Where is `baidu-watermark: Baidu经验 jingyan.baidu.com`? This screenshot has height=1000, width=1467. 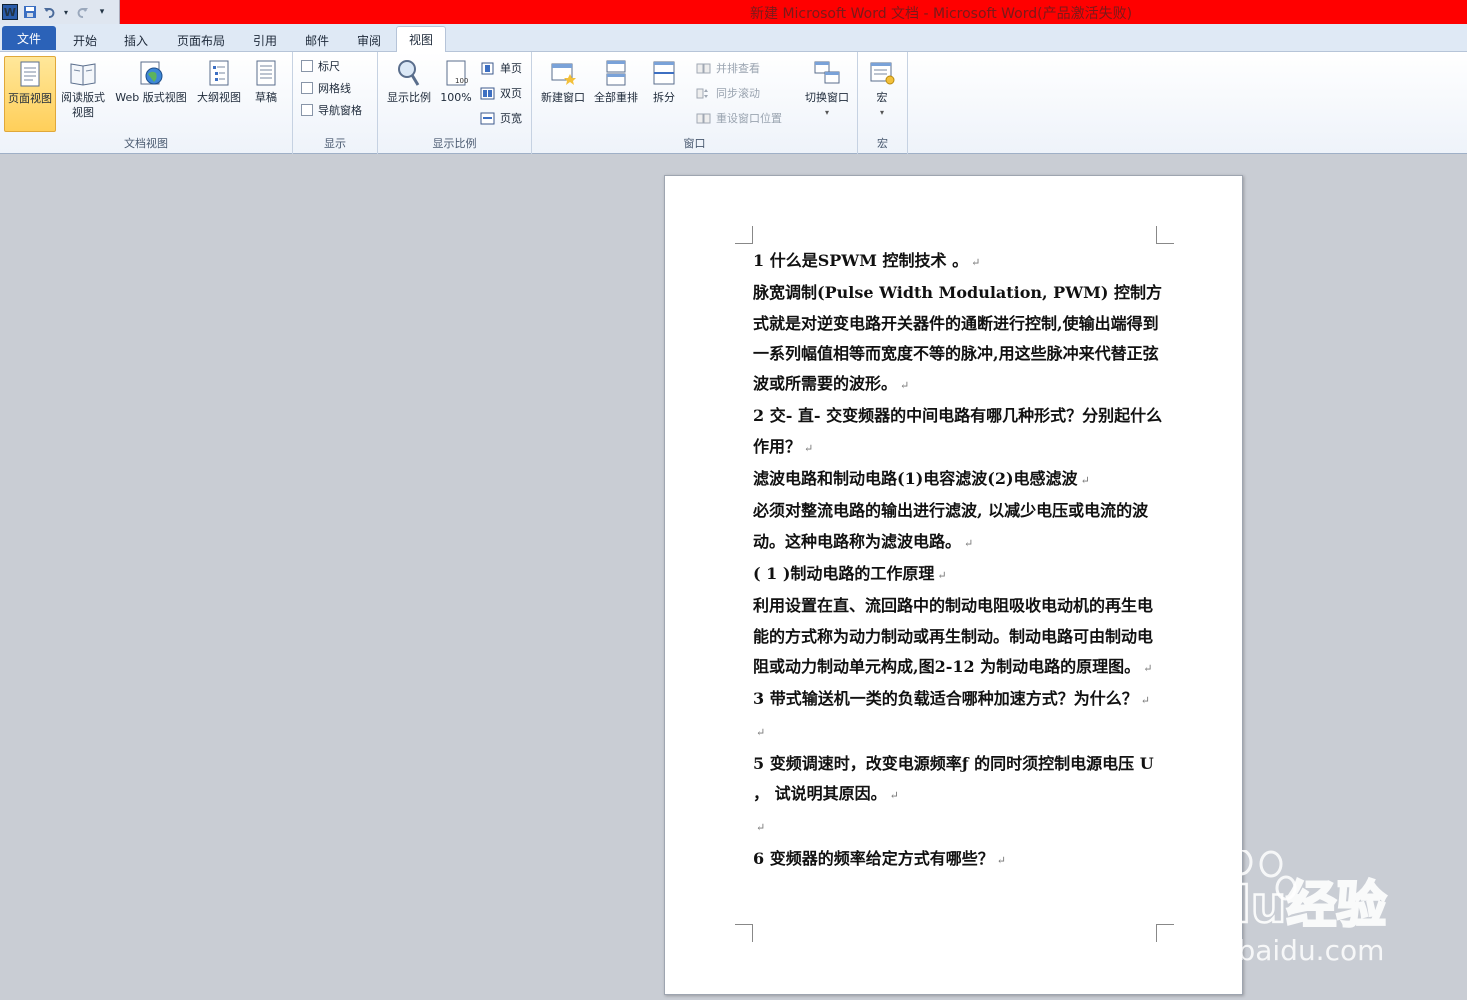 baidu-watermark: Baidu经验 jingyan.baidu.com is located at coordinates (1275, 914).